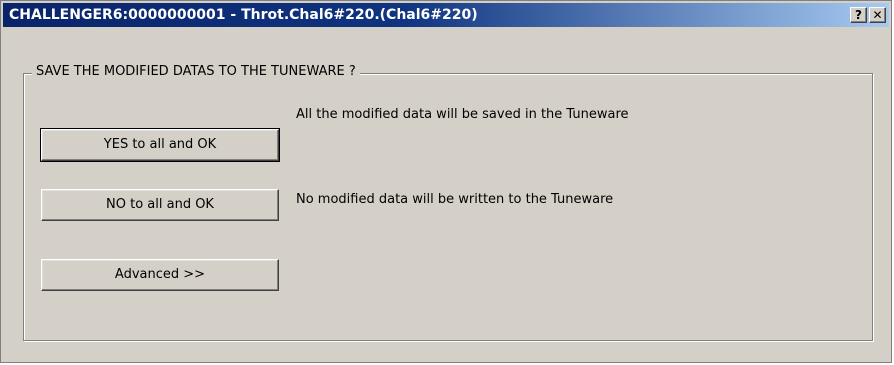 The width and height of the screenshot is (894, 365). I want to click on close-icon: ✕, so click(877, 15).